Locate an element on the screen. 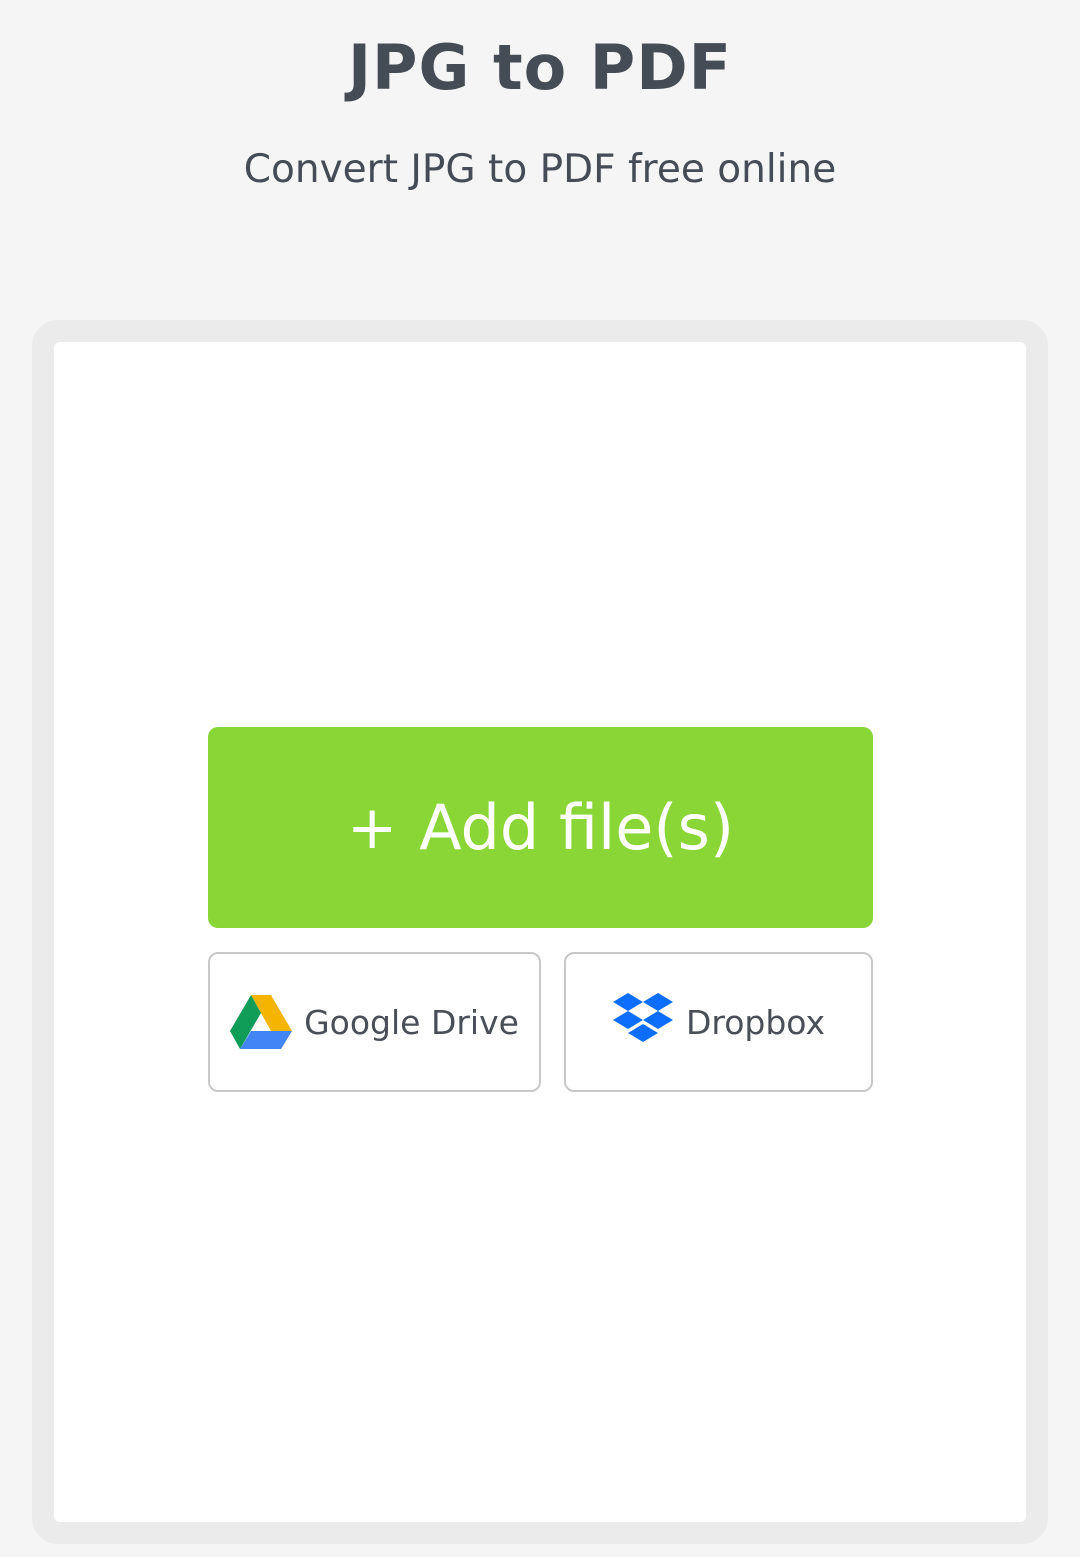 The height and width of the screenshot is (1557, 1080). dropbox-button: Dropbox is located at coordinates (718, 1022).